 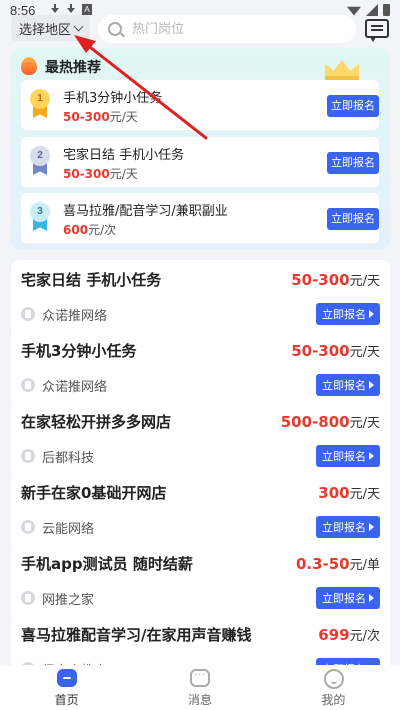 What do you see at coordinates (40, 104) in the screenshot?
I see `medal-gold-icon: 1` at bounding box center [40, 104].